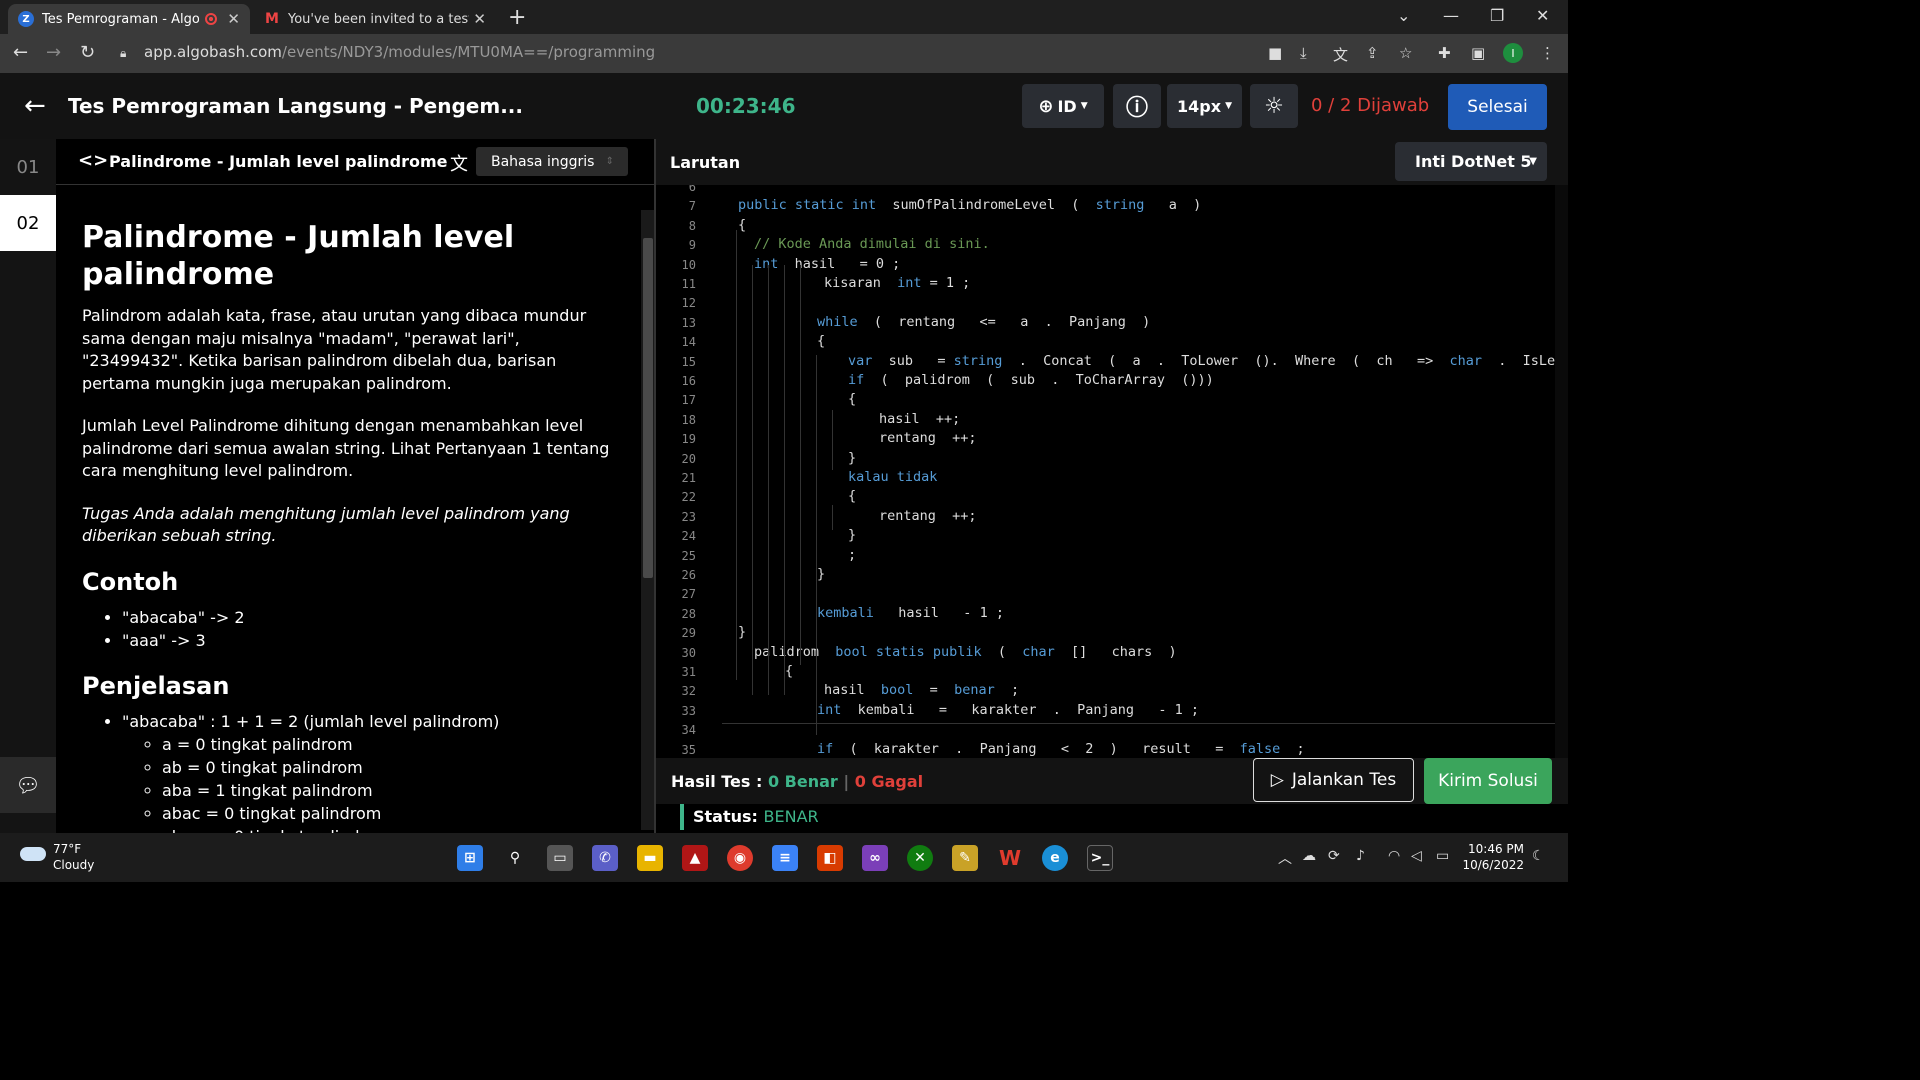  What do you see at coordinates (1112, 265) in the screenshot?
I see `code-line: 10 int hasil = 0 ;` at bounding box center [1112, 265].